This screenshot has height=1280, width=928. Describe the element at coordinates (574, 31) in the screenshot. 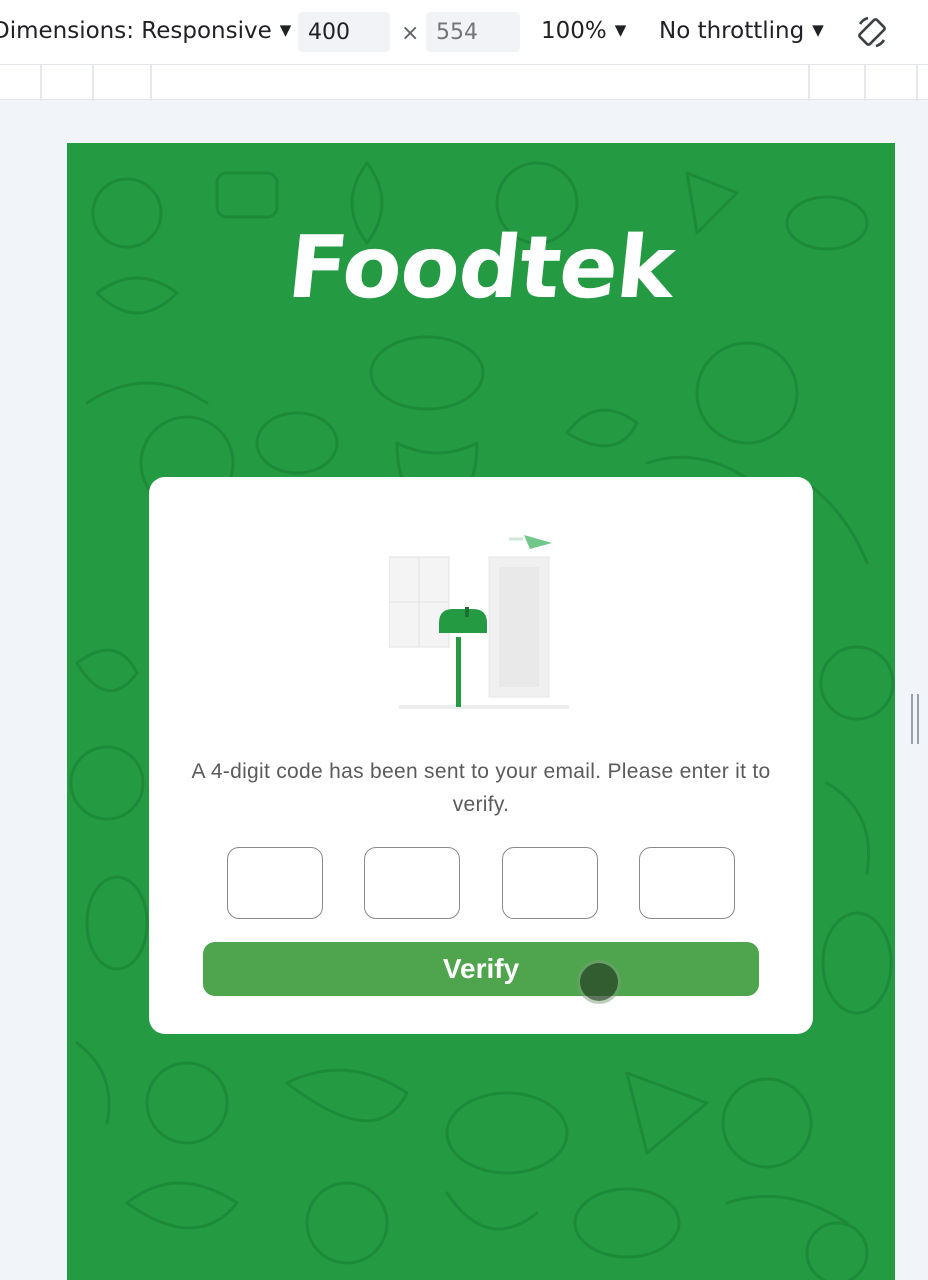

I see `zoom-label: 100%` at that location.